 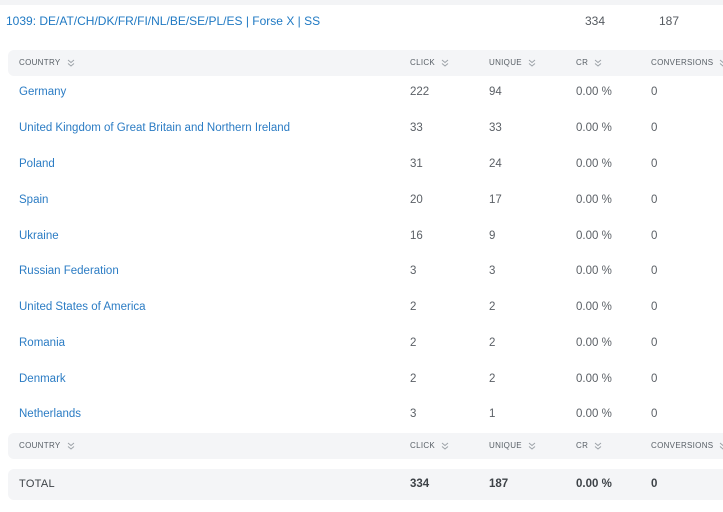 I want to click on country-link: Spain, so click(x=33, y=200).